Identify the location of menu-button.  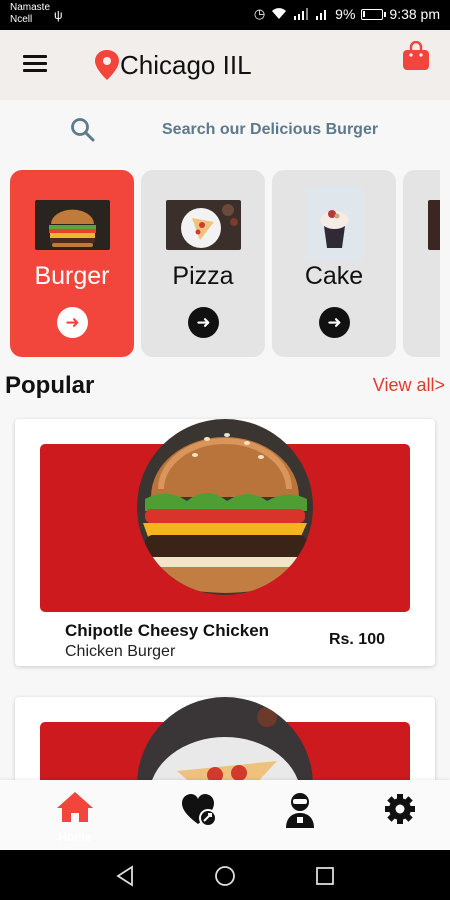
(35, 65).